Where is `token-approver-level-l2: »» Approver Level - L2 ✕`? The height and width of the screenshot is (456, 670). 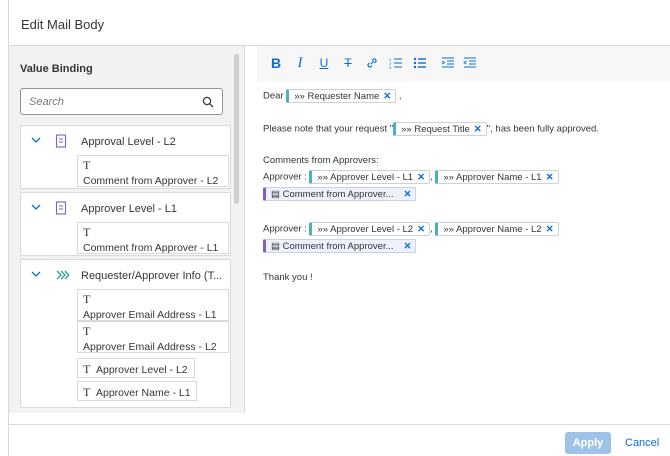 token-approver-level-l2: »» Approver Level - L2 ✕ is located at coordinates (370, 229).